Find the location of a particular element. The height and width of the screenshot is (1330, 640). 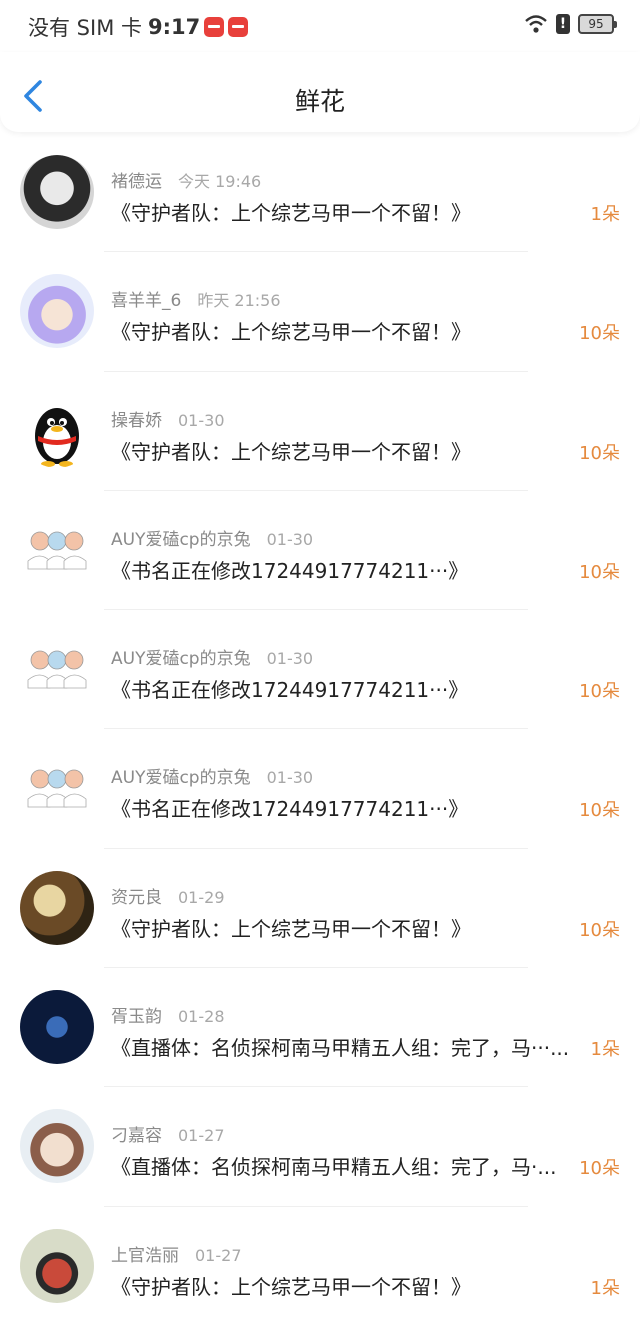

user-name: 操春娇 is located at coordinates (136, 421).